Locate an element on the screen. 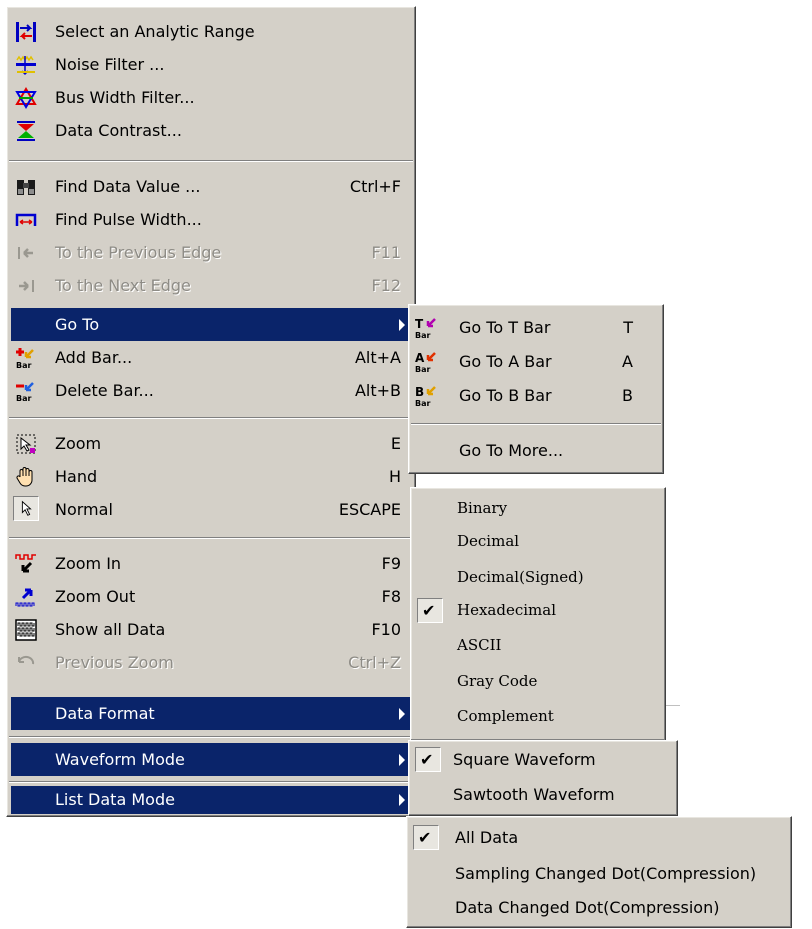  menu-item-decimal: Decimal is located at coordinates (537, 541).